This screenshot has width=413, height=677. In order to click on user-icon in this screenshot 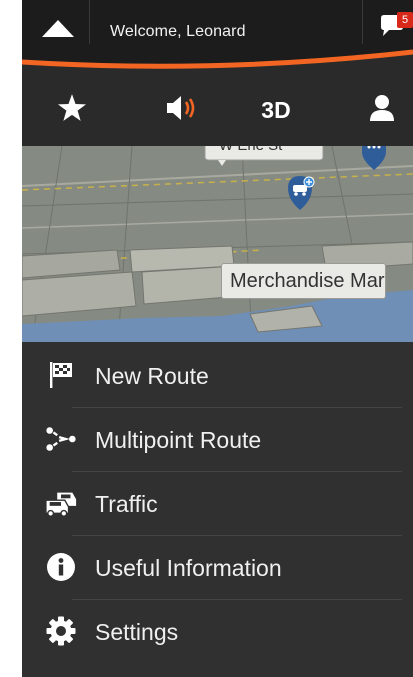, I will do `click(382, 110)`.